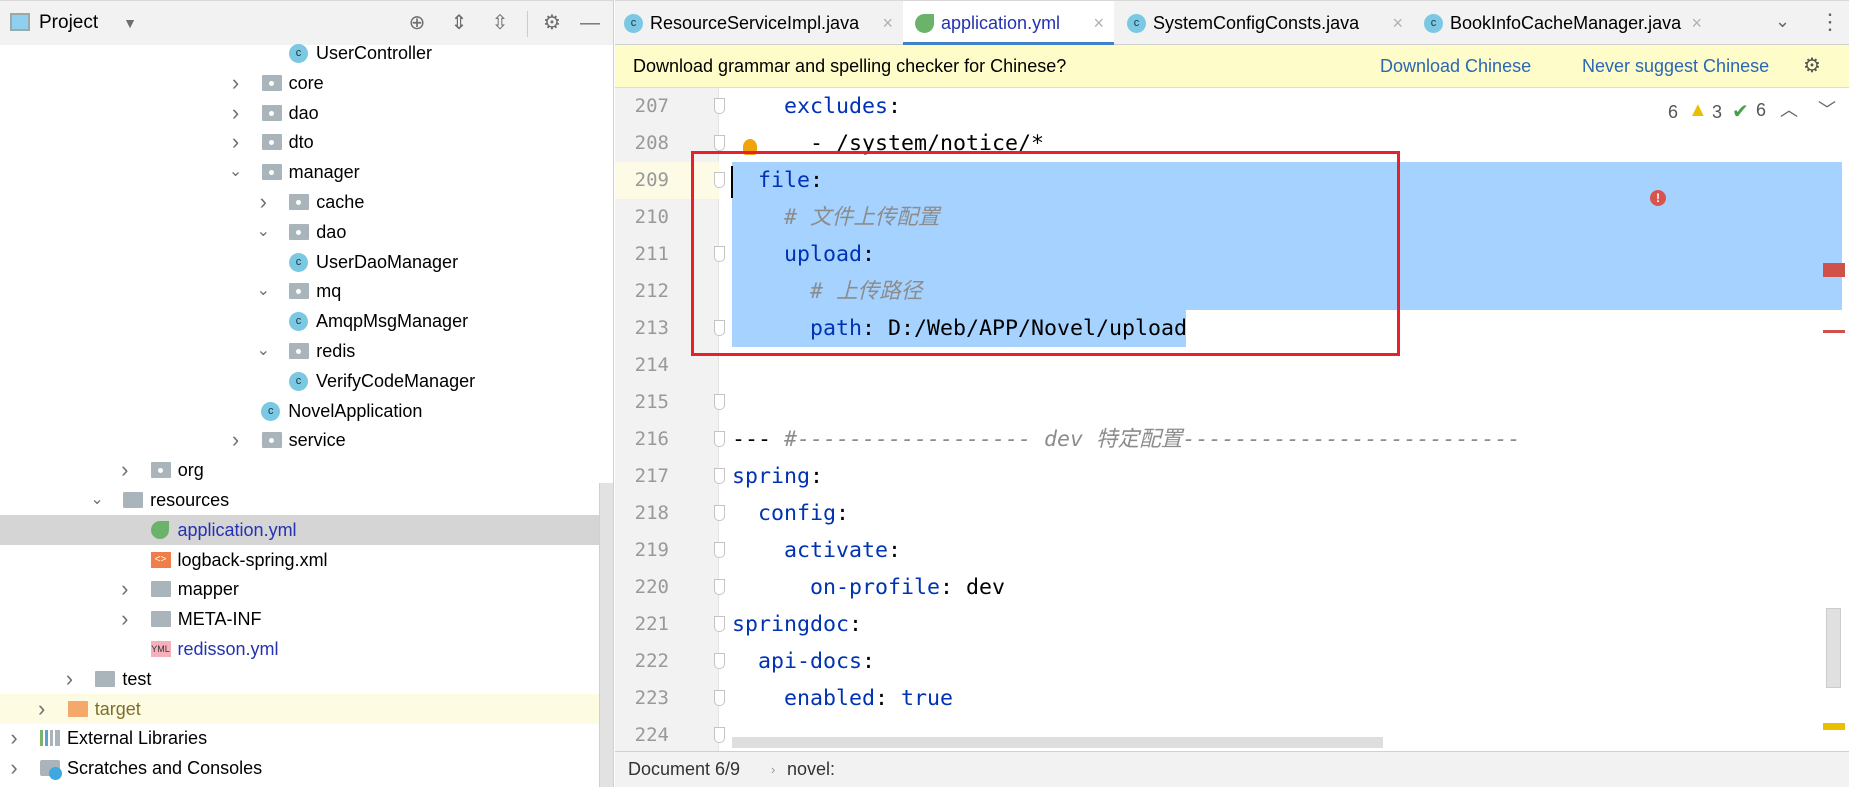  I want to click on line-number: 224, so click(642, 734).